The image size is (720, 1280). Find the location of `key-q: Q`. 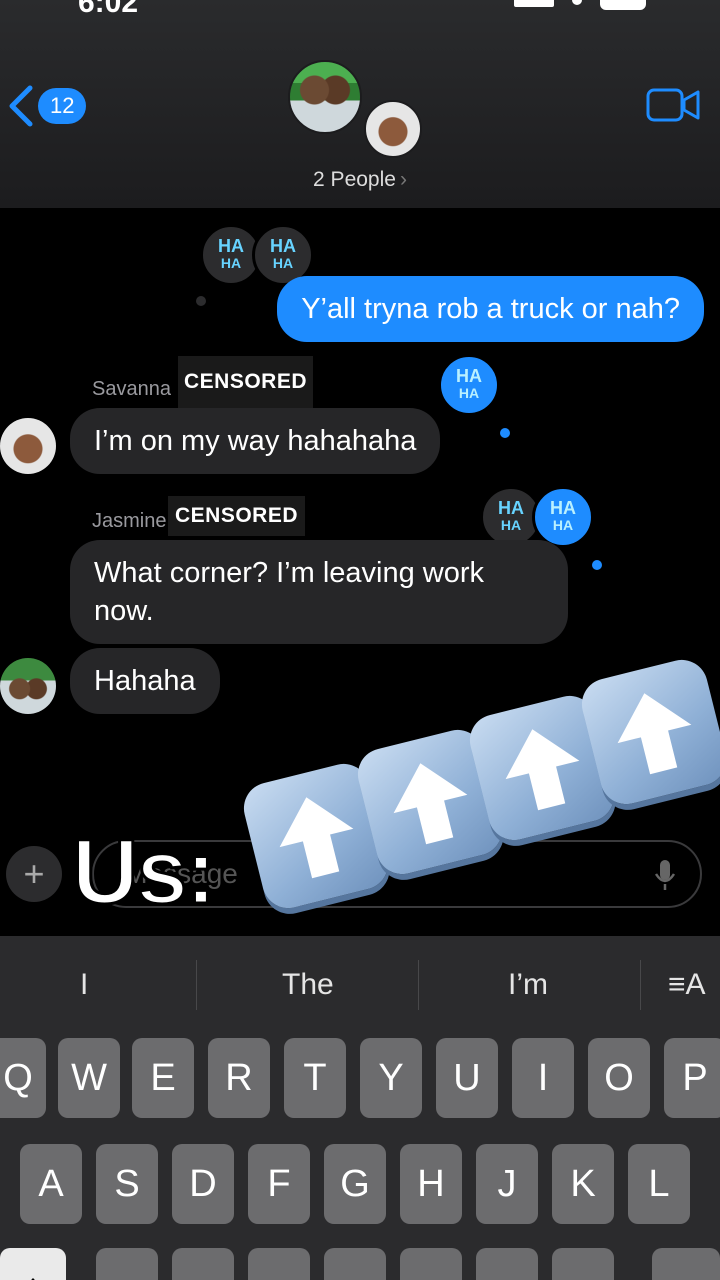

key-q: Q is located at coordinates (23, 1078).